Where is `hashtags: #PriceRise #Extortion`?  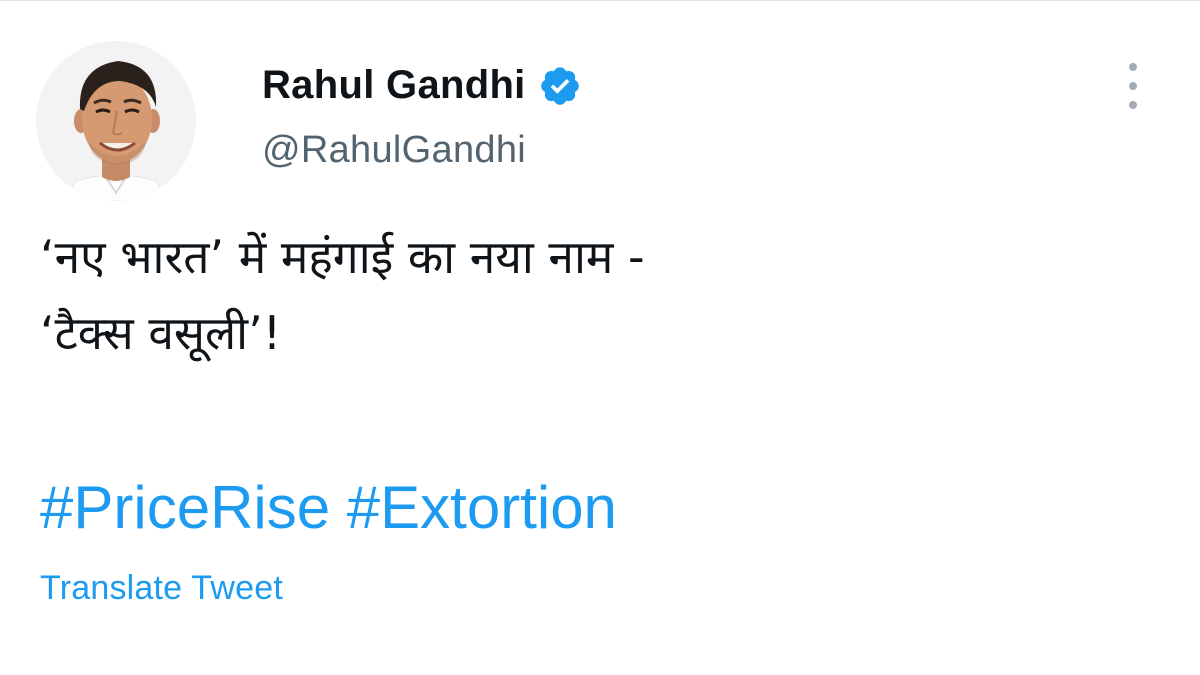
hashtags: #PriceRise #Extortion is located at coordinates (328, 507).